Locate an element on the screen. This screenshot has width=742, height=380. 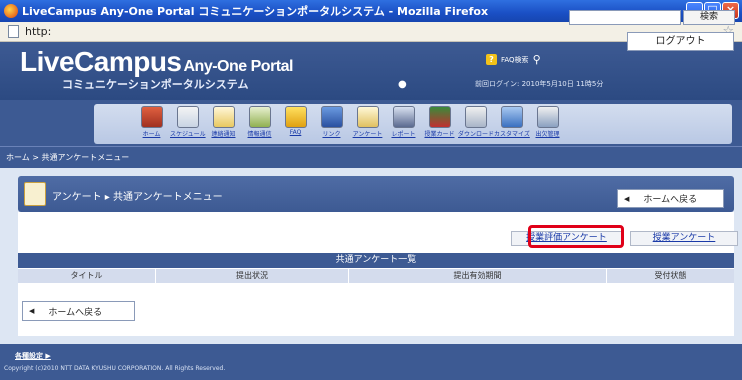
page-title: アンケート ▸ 共通アンケートメニュー is located at coordinates (137, 197).